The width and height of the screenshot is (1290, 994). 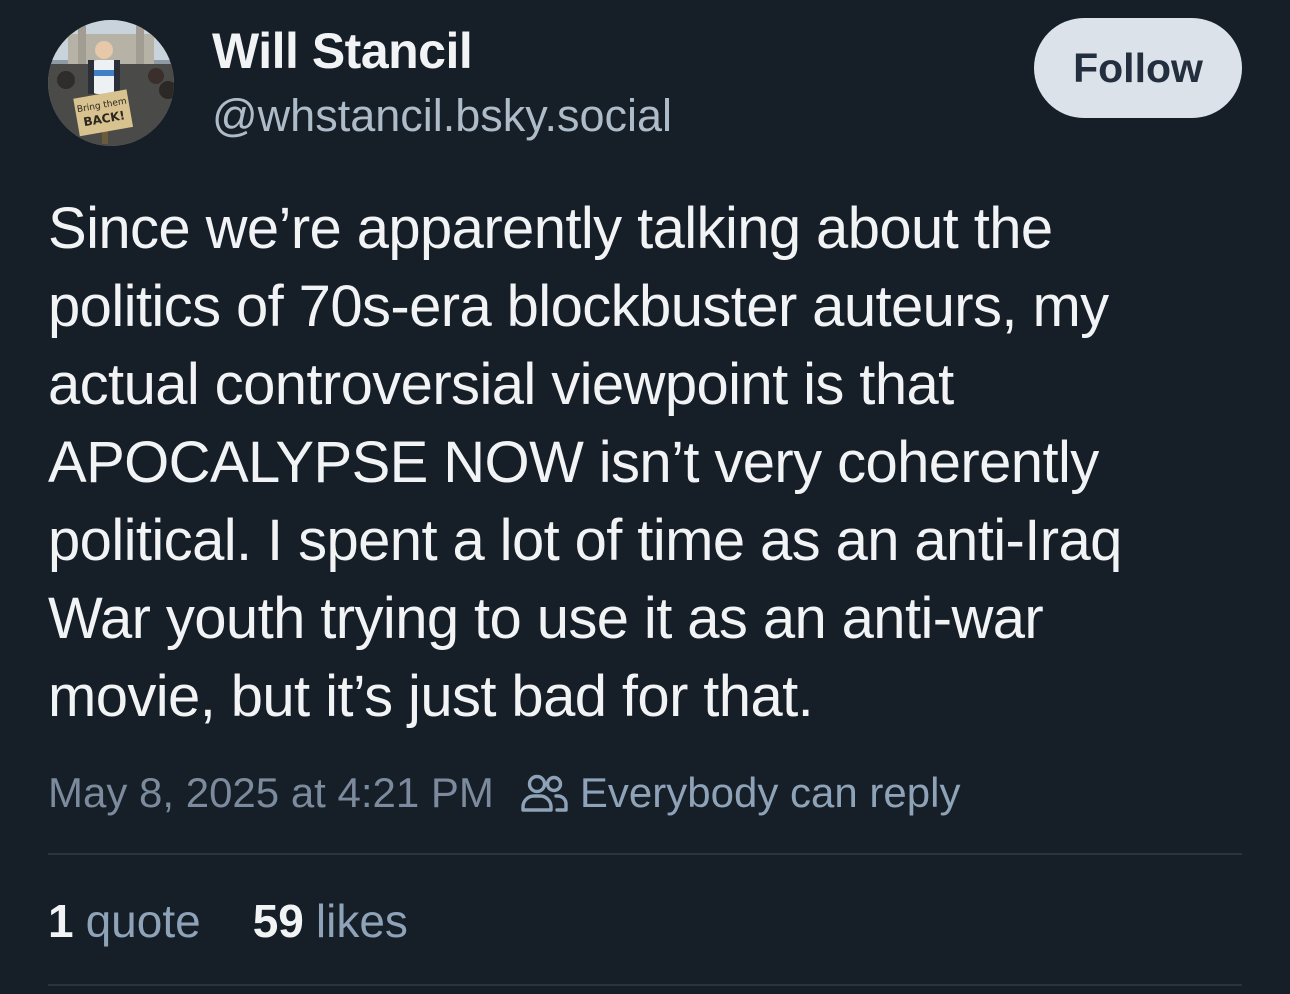 What do you see at coordinates (770, 792) in the screenshot?
I see `reply-setting-label: Everybody can reply` at bounding box center [770, 792].